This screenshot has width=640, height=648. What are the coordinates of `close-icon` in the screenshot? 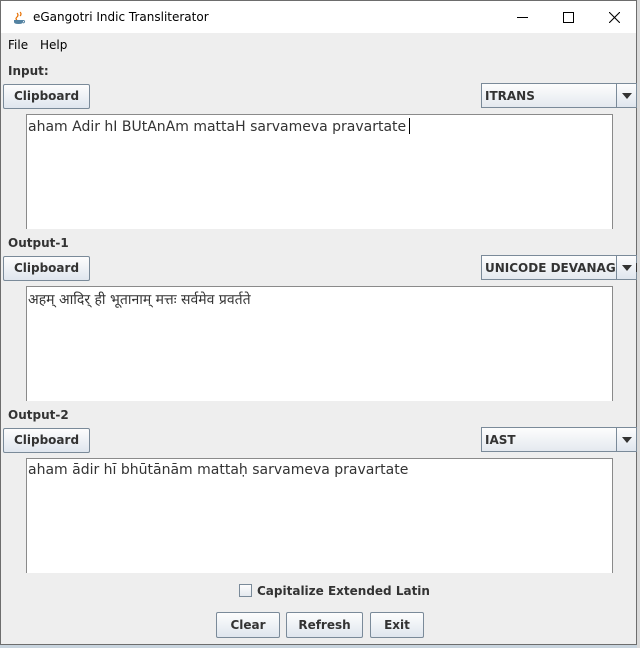 It's located at (614, 17).